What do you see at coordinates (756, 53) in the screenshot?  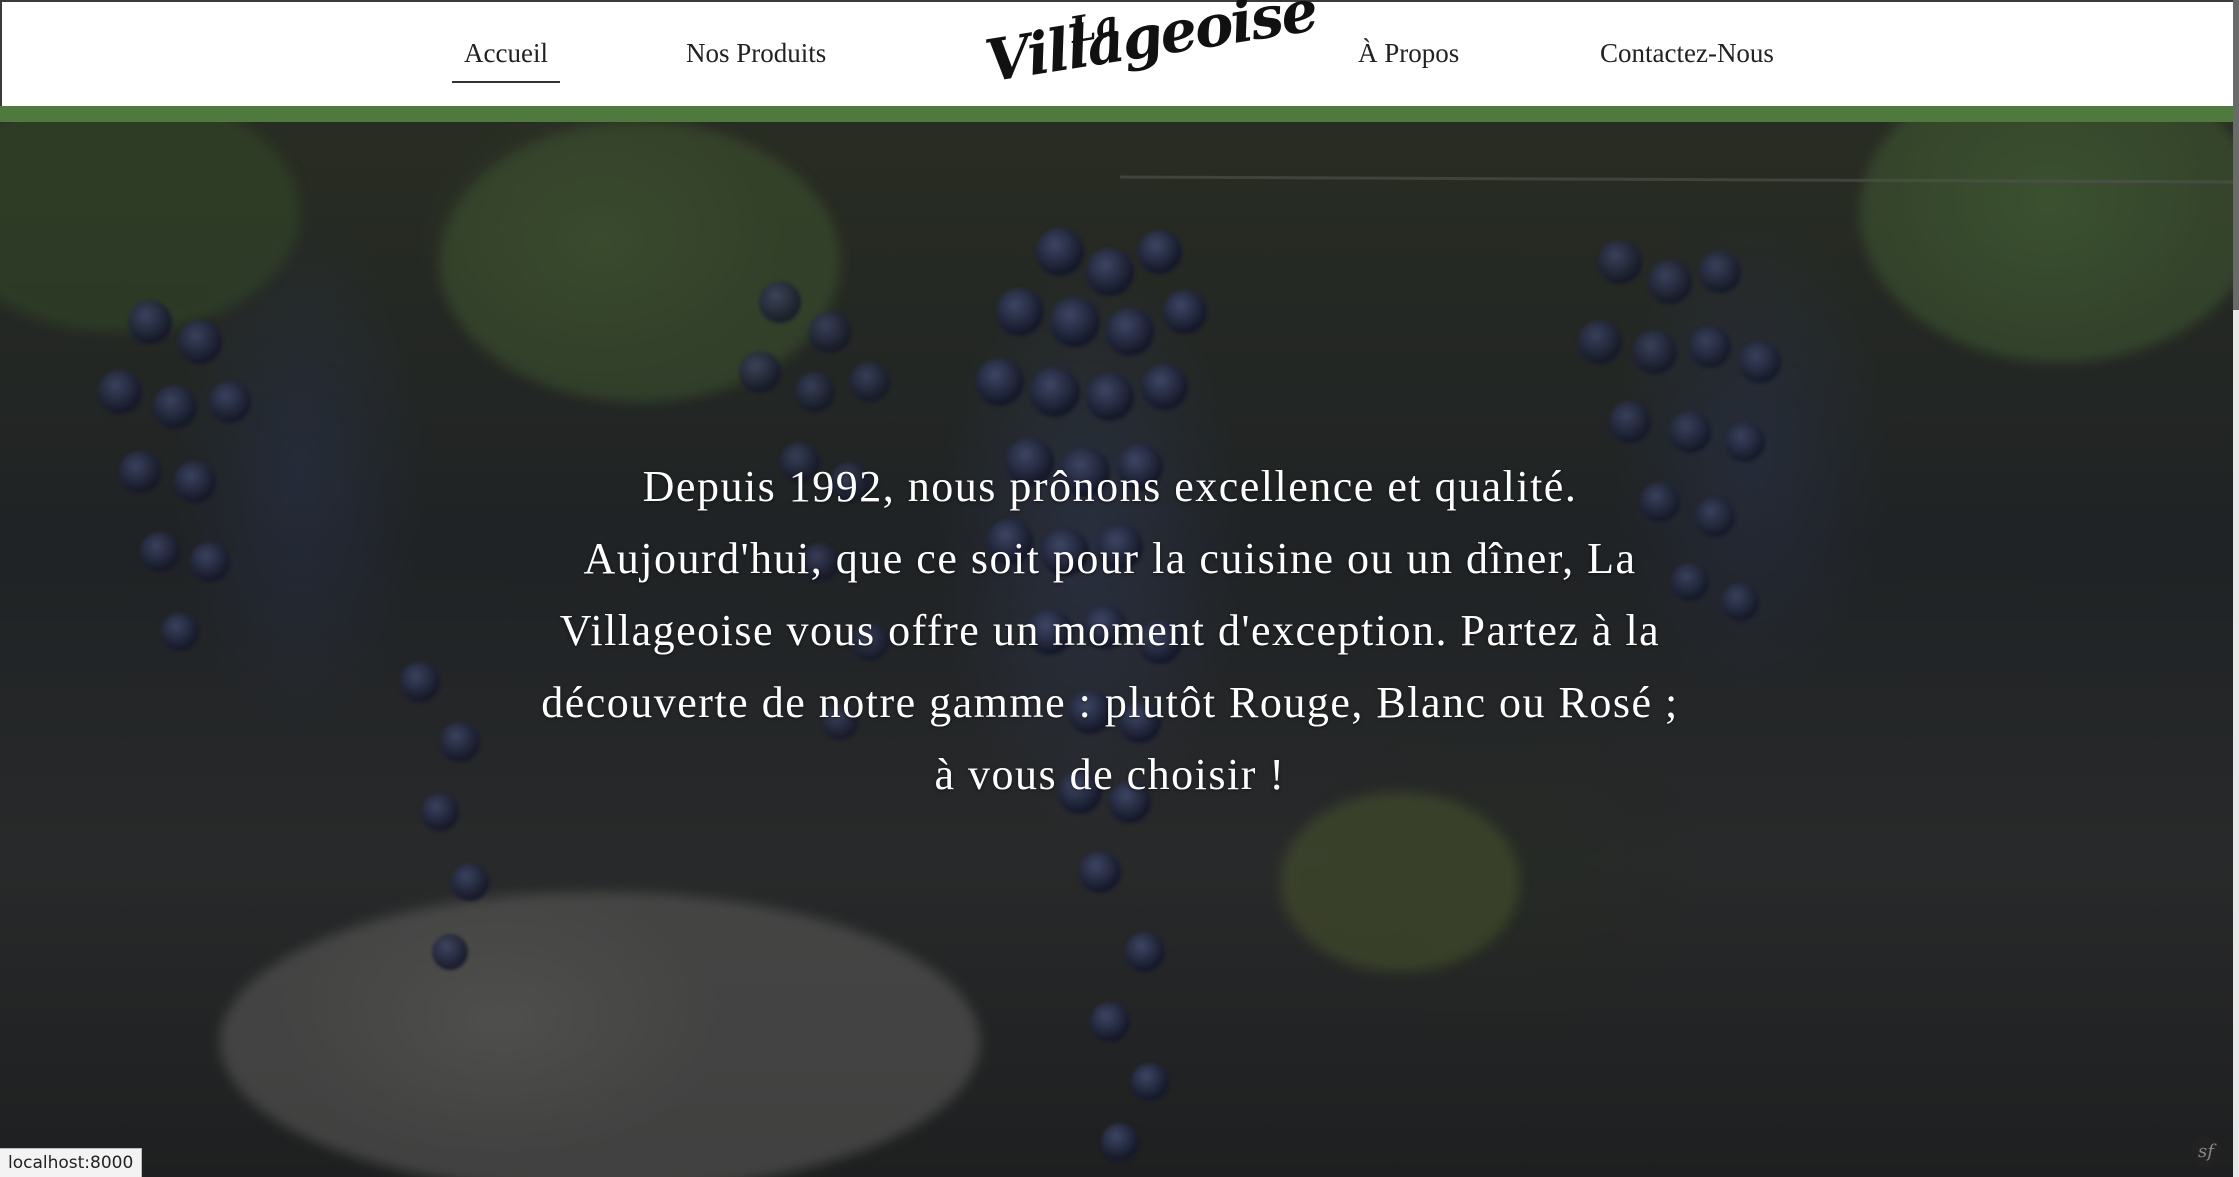 I see `nav-item-nos-produits: Nos Produits` at bounding box center [756, 53].